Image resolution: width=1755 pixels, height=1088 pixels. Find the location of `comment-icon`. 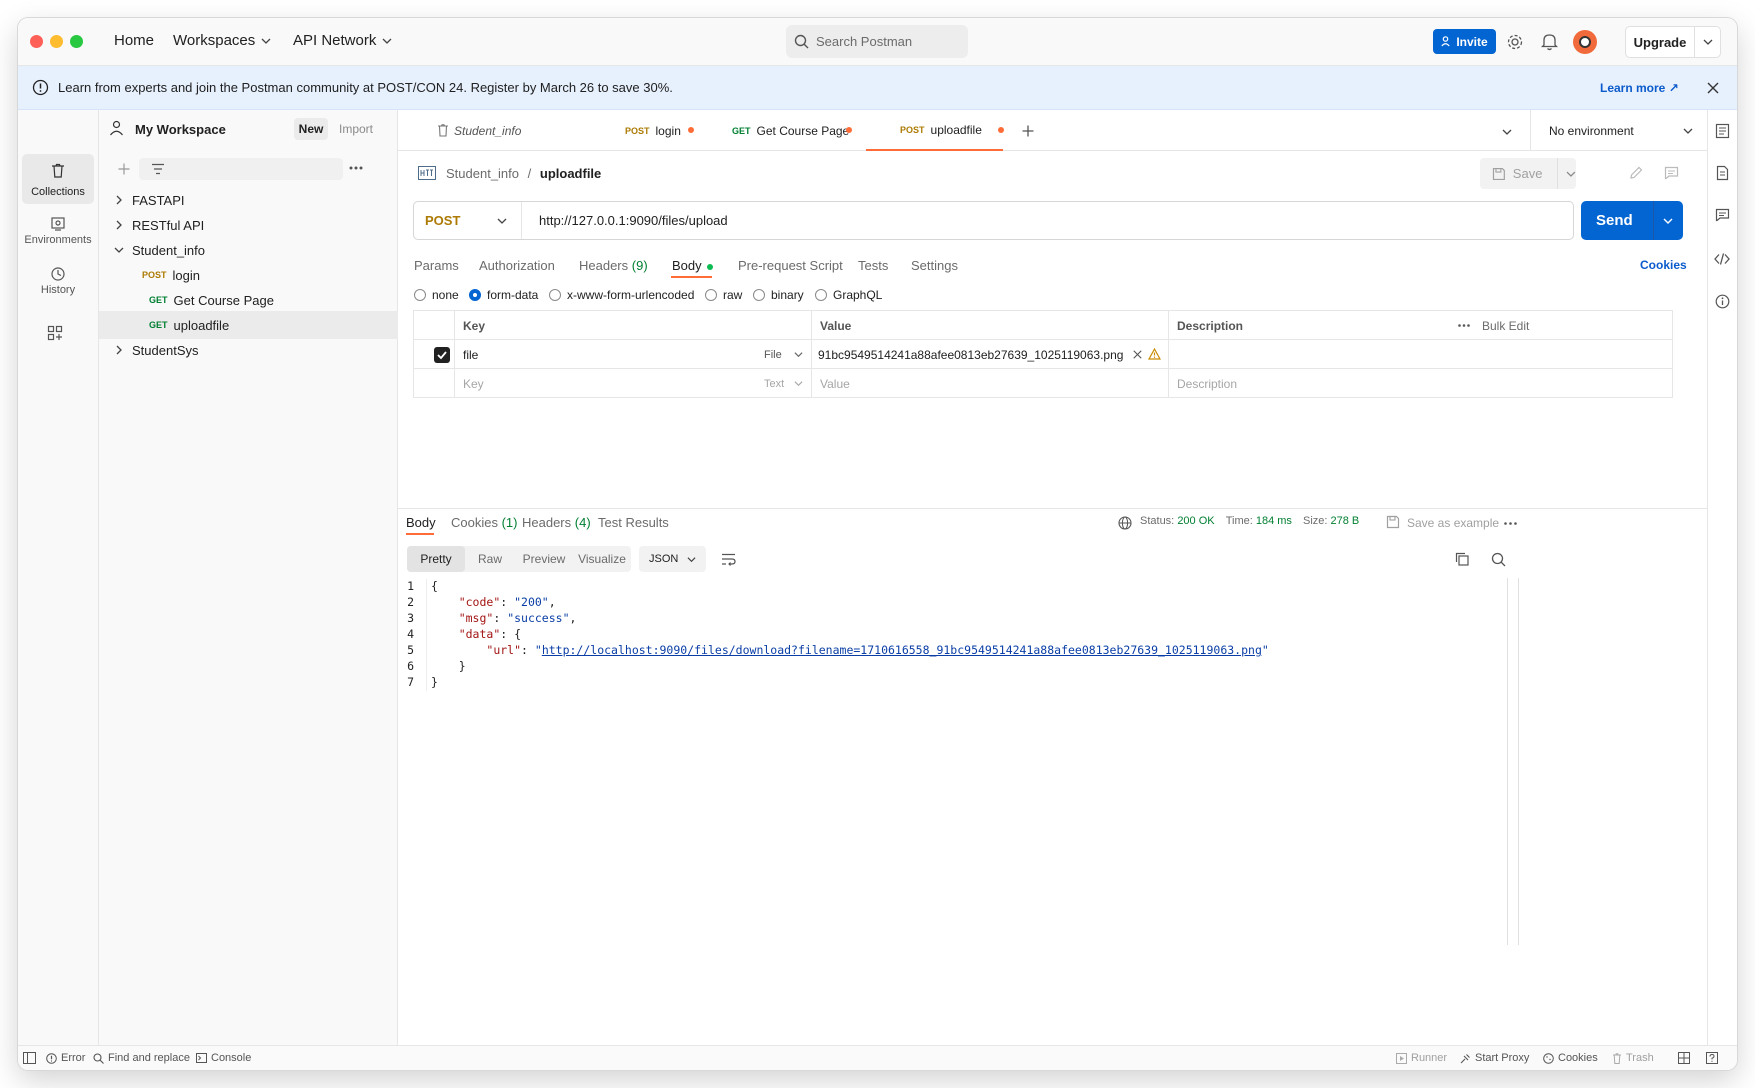

comment-icon is located at coordinates (1671, 173).